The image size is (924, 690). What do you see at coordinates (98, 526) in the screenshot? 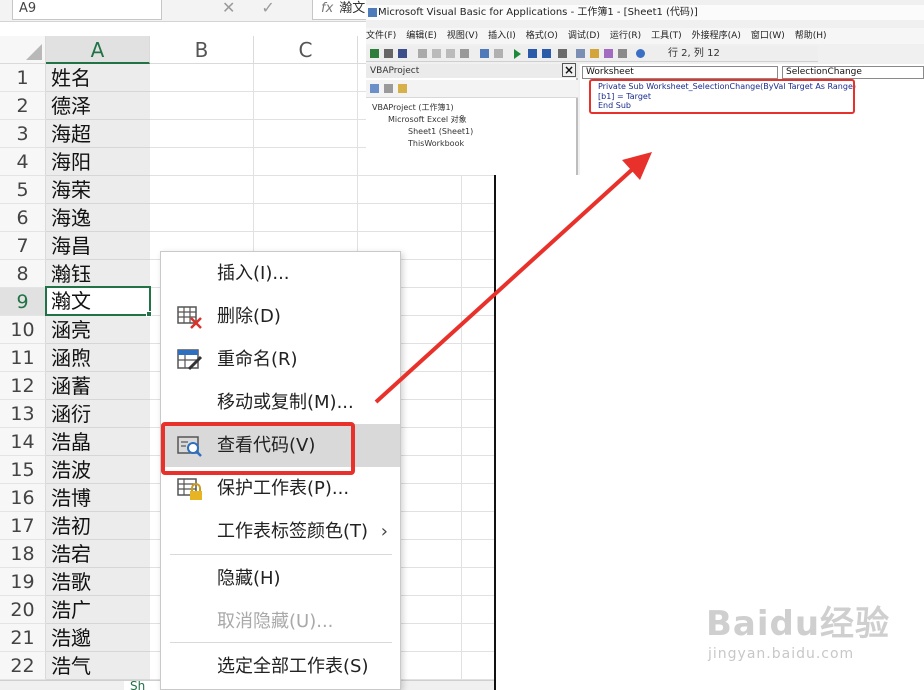
I see `cell-a: 浩初` at bounding box center [98, 526].